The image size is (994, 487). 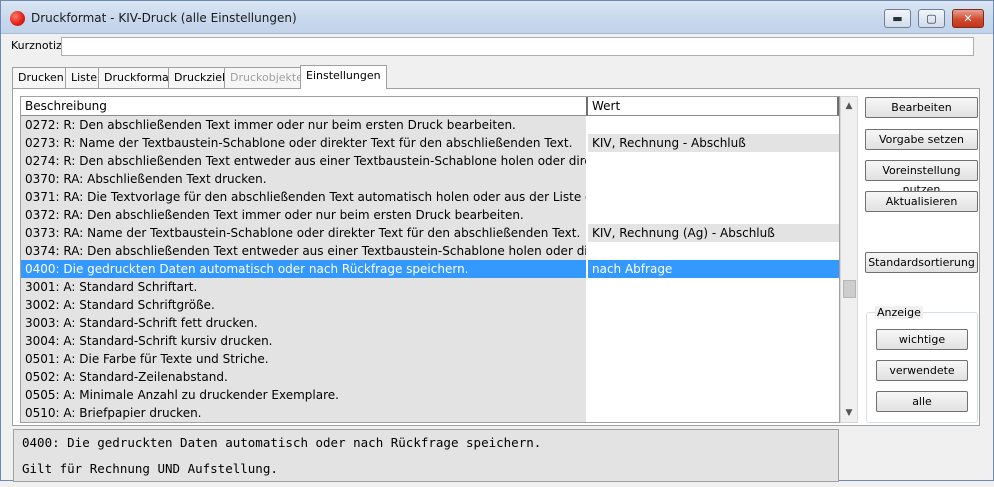 What do you see at coordinates (303, 287) in the screenshot?
I see `cell-beschreibung: 3001: A: Standard Schriftart.` at bounding box center [303, 287].